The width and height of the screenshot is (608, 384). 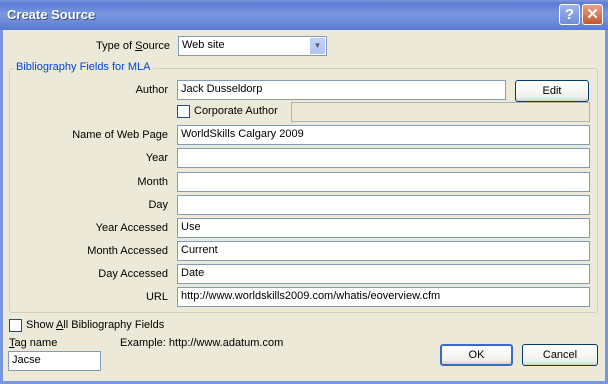 What do you see at coordinates (383, 135) in the screenshot?
I see `web-page-name-field: WorldSkills Calgary 2009` at bounding box center [383, 135].